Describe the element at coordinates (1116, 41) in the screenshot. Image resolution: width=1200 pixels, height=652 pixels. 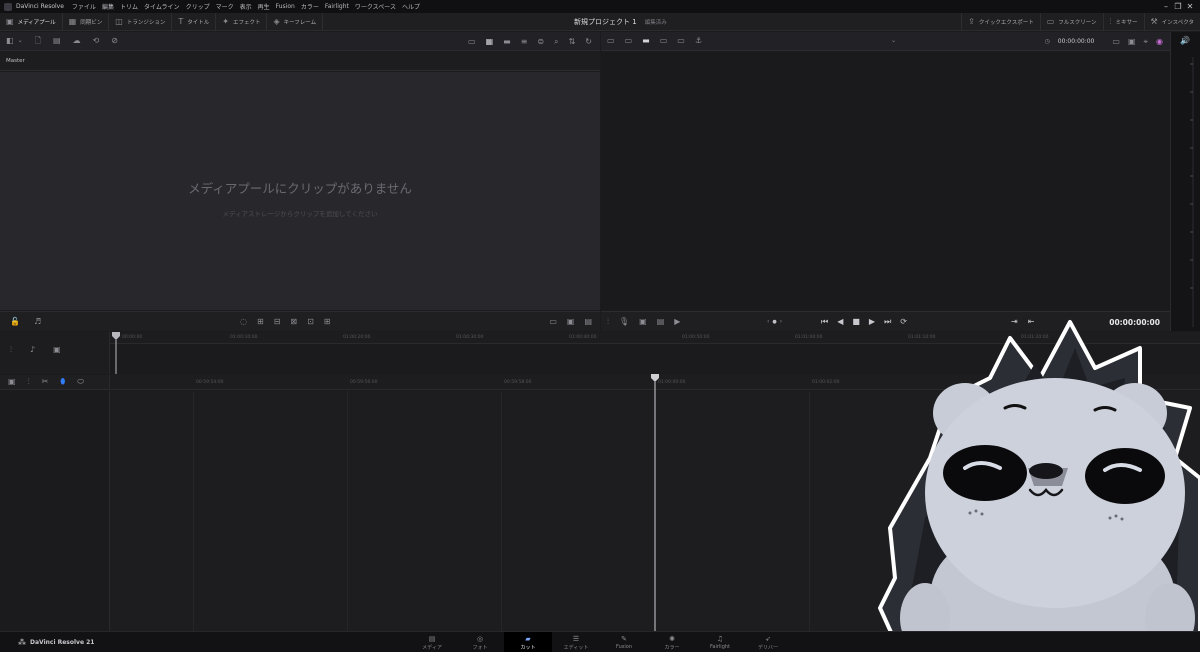
I see `safe-area-icon: ▭` at that location.